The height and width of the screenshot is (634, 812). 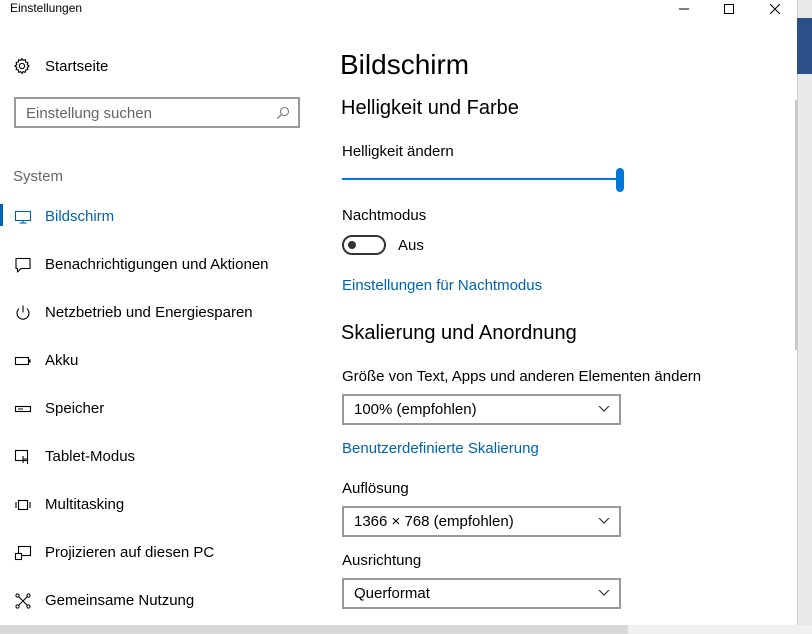 I want to click on sidebar-item-benachrichtigungen: Benachrichtigungen und Aktionen, so click(x=160, y=266).